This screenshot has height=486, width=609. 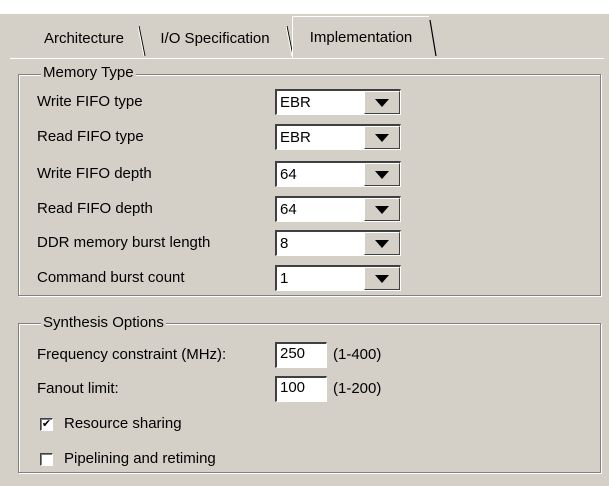 I want to click on tab-architecture: Architecture, so click(x=84, y=38).